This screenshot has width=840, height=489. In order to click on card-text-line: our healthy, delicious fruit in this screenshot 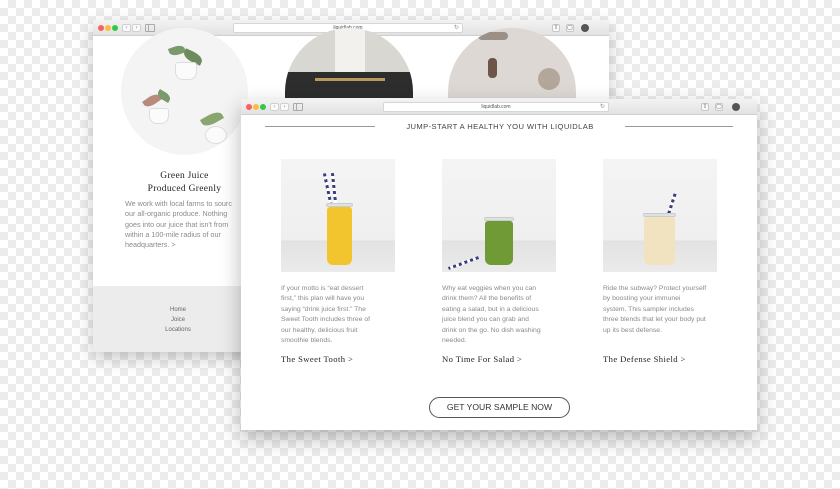, I will do `click(319, 330)`.